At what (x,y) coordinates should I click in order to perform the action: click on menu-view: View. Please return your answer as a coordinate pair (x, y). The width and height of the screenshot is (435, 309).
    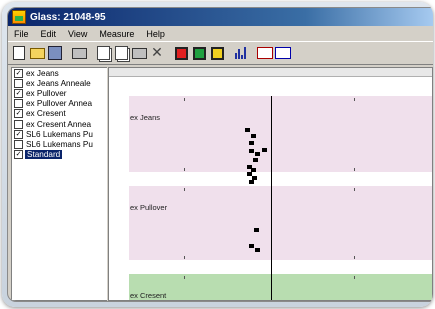
    Looking at the image, I should click on (77, 34).